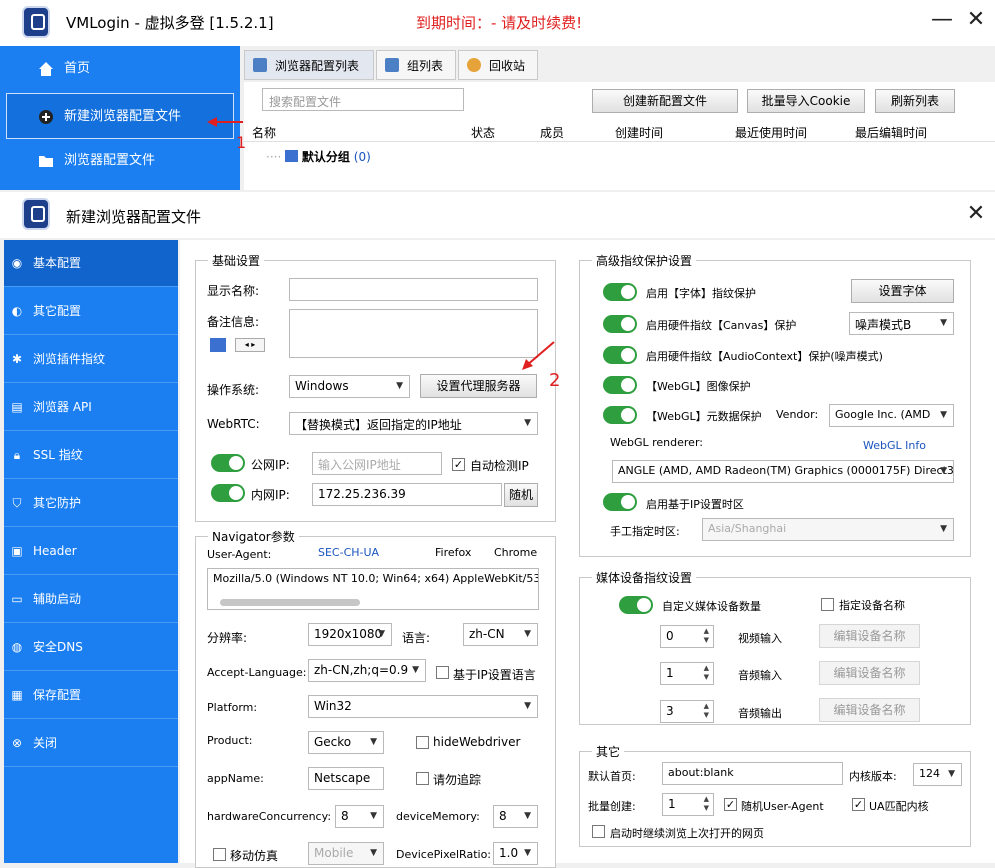 The image size is (995, 868). I want to click on canvas-toggle, so click(620, 324).